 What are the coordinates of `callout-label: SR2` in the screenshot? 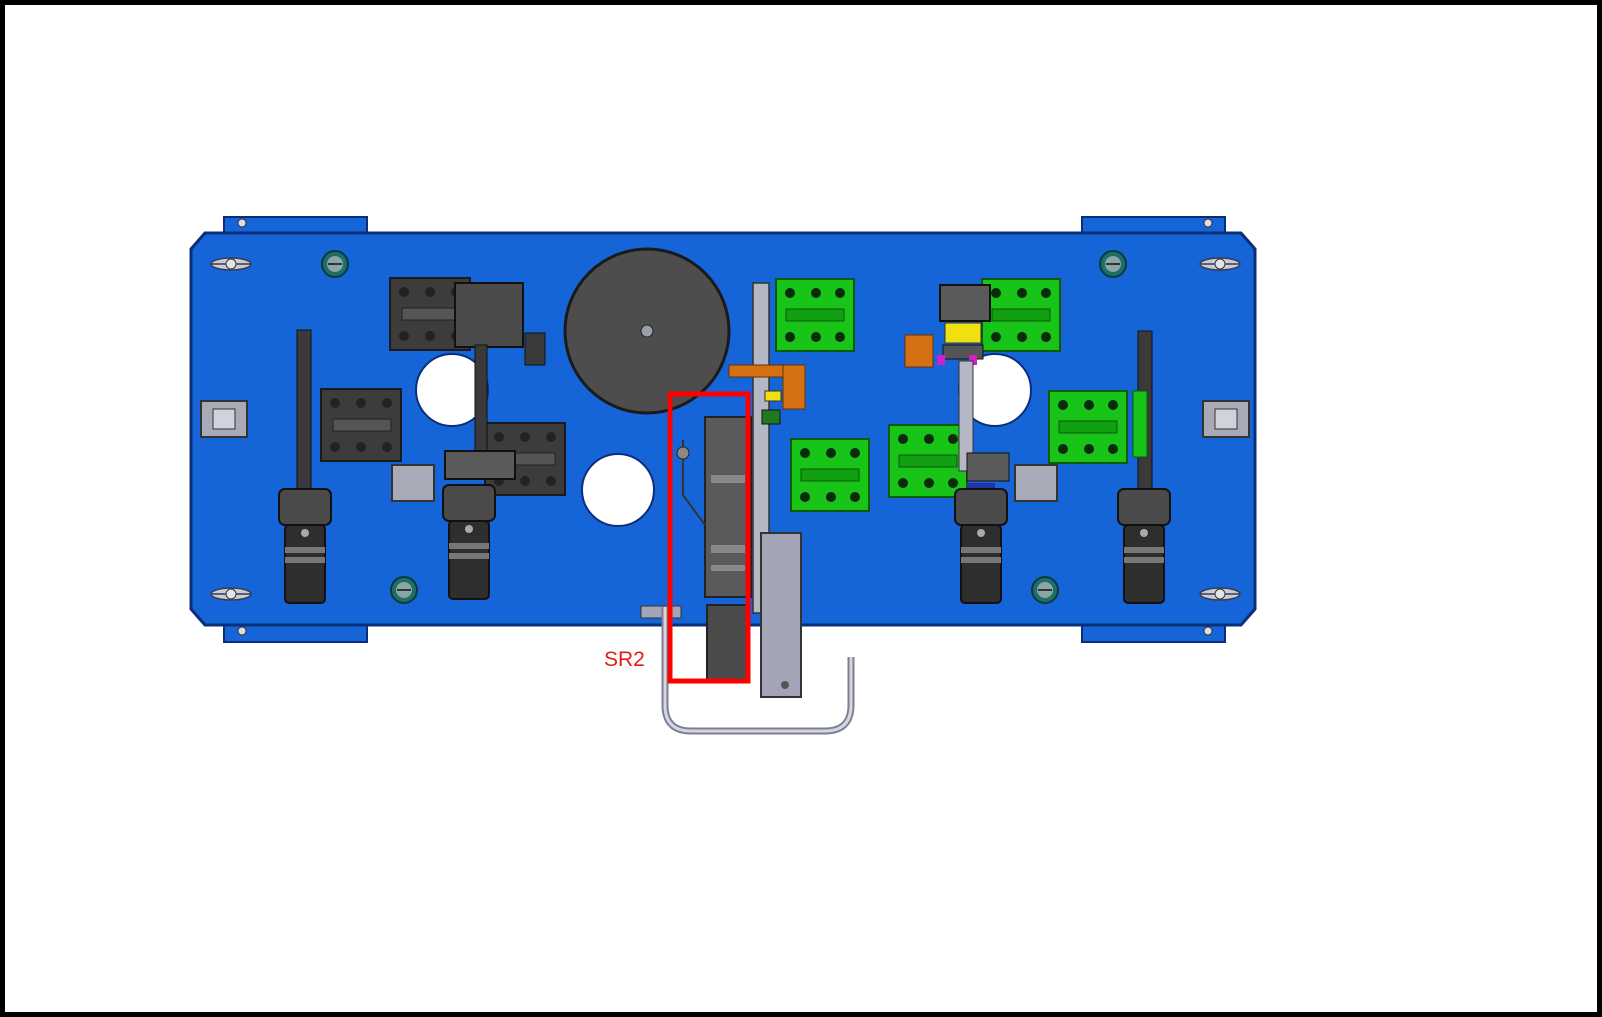 It's located at (624, 659).